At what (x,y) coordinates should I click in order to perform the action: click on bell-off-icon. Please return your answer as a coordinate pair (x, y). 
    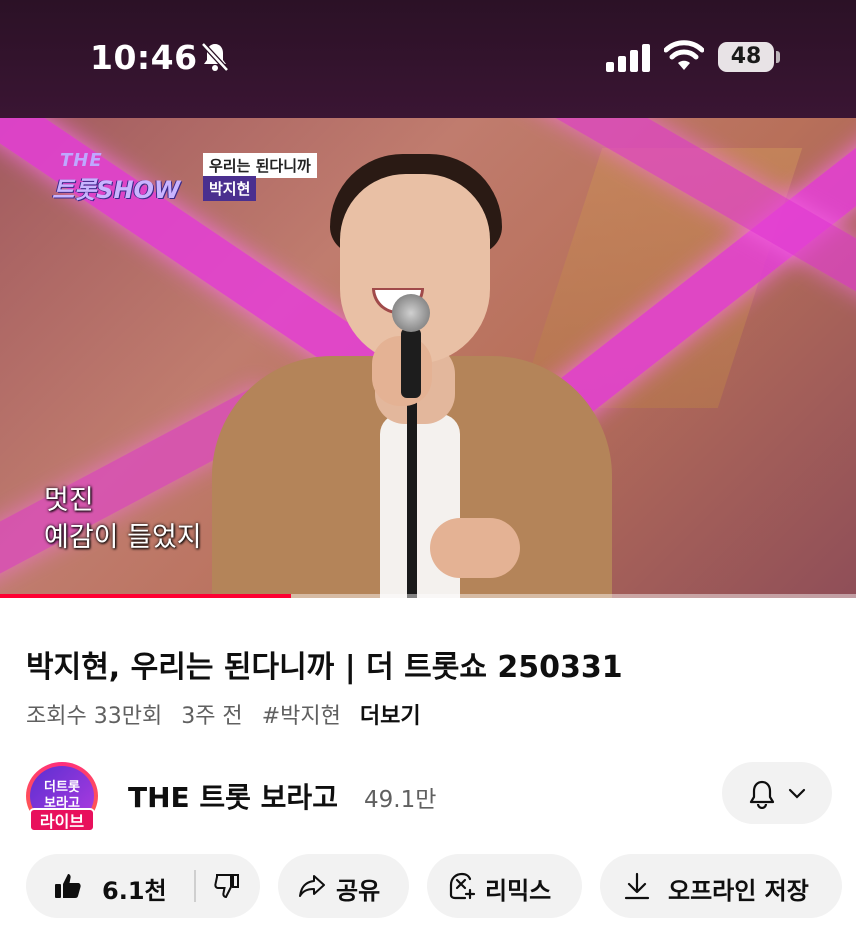
    Looking at the image, I should click on (215, 57).